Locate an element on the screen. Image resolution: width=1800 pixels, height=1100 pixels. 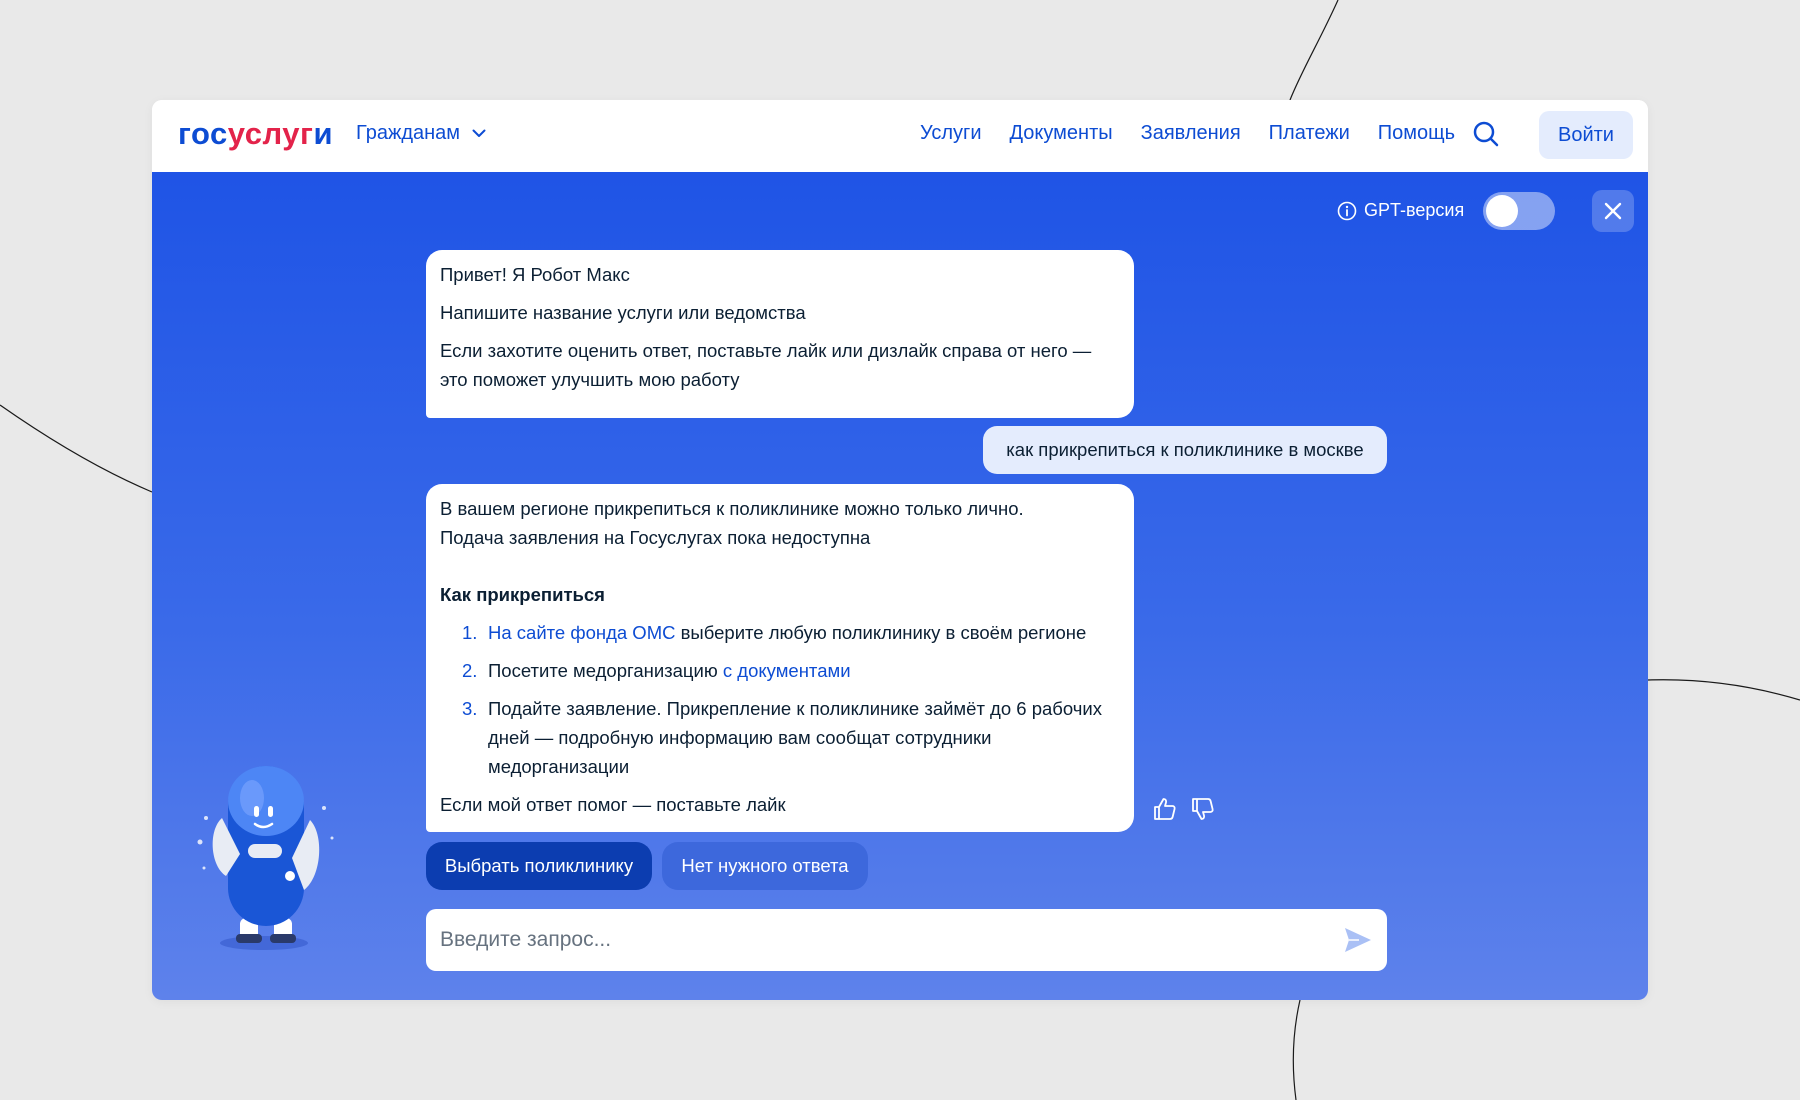
step-text: Посетите медорганизацию с документами is located at coordinates (669, 670).